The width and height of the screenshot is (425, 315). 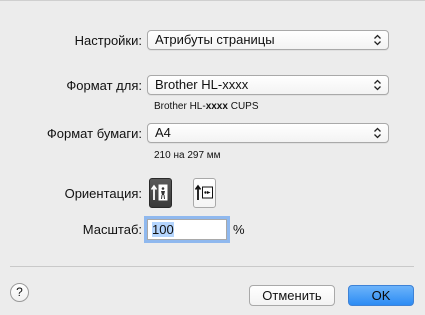 What do you see at coordinates (202, 84) in the screenshot?
I see `format-for-popup-value: Brother HL-xxxx` at bounding box center [202, 84].